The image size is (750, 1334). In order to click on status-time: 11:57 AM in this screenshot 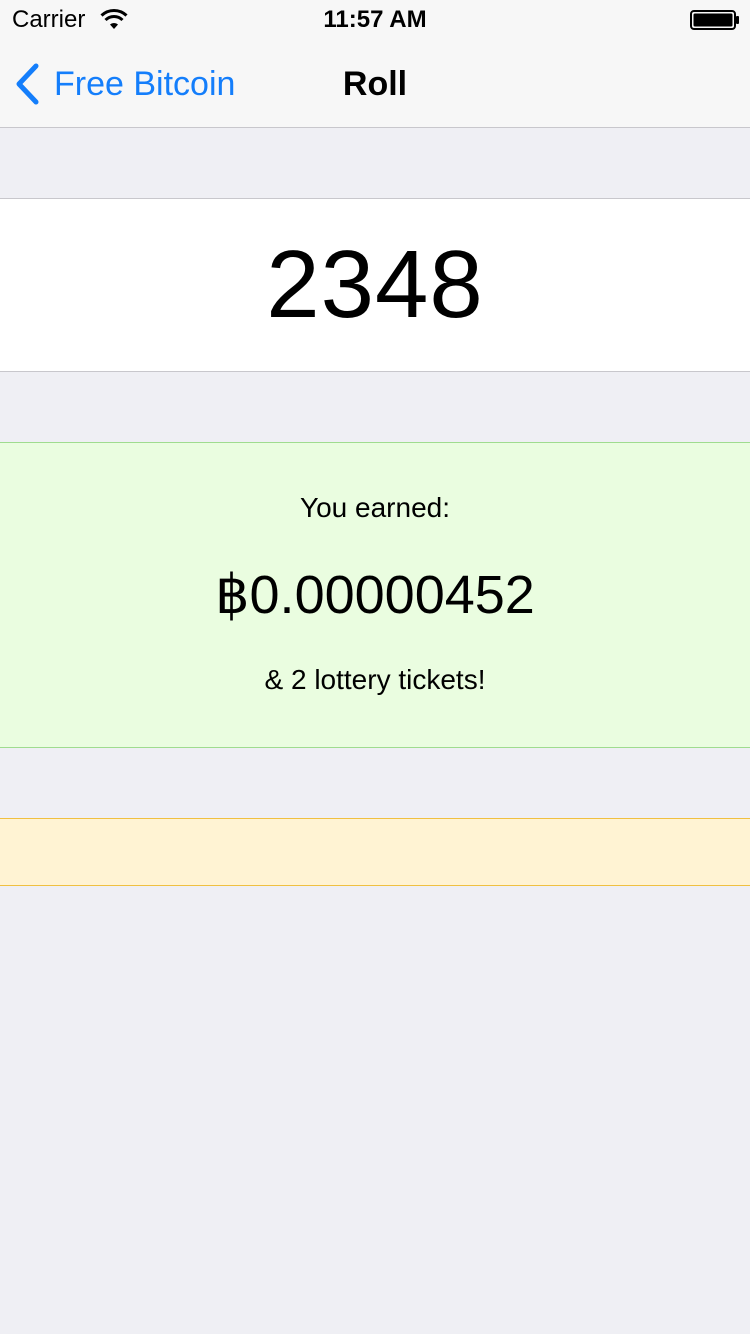, I will do `click(375, 19)`.